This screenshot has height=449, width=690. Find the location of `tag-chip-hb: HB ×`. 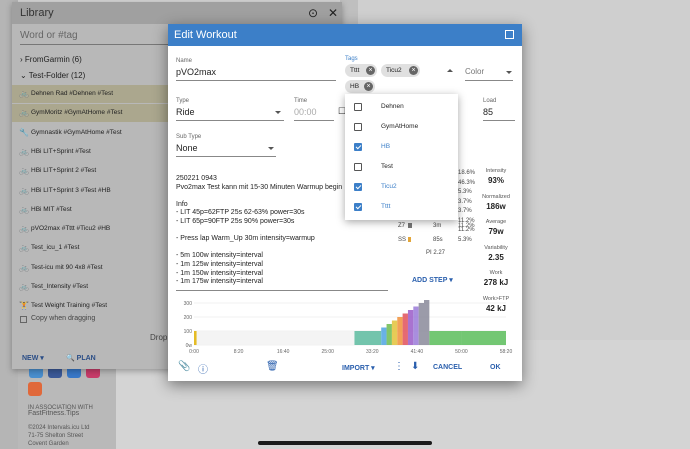

tag-chip-hb: HB × is located at coordinates (360, 86).